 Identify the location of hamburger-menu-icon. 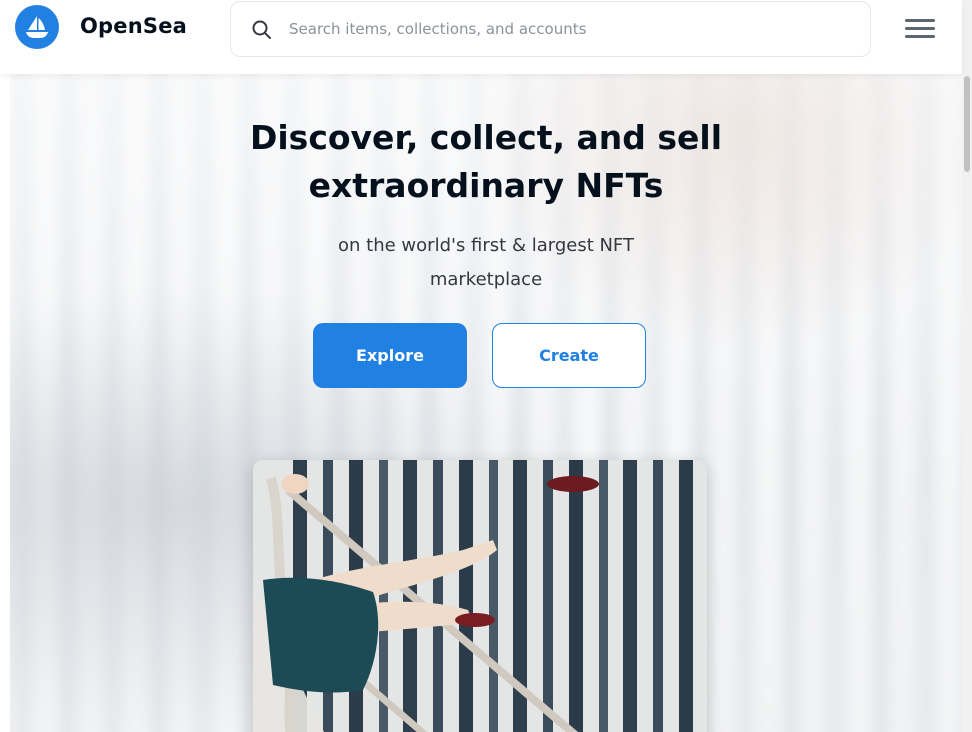
(920, 28).